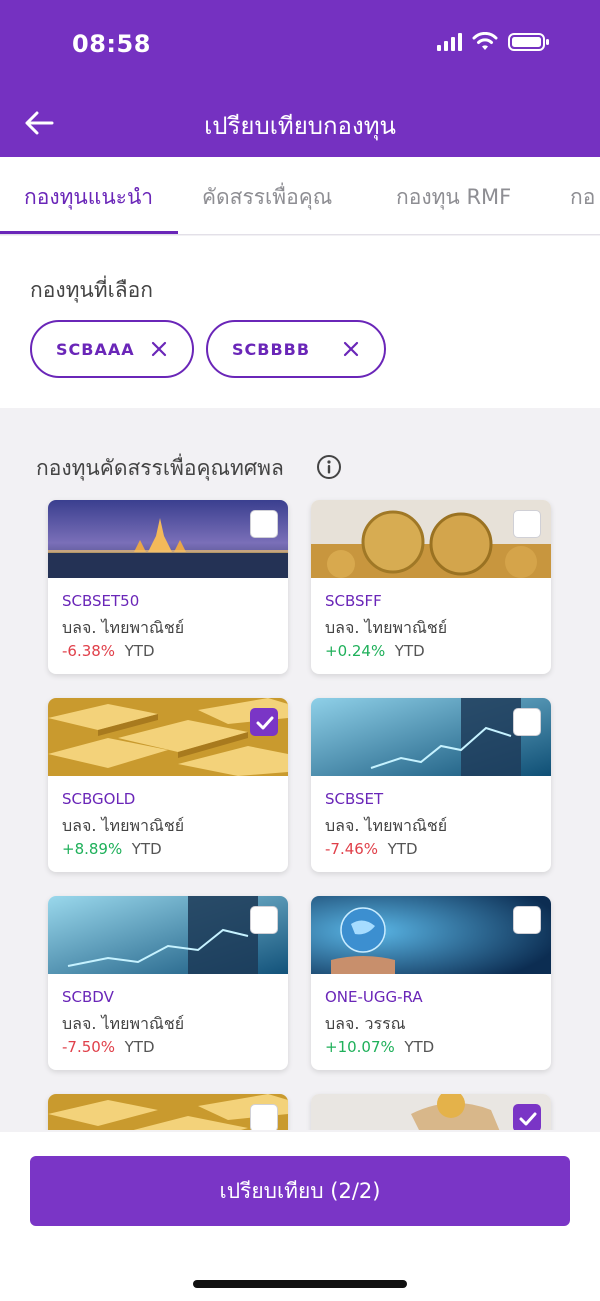 The image size is (600, 1301). I want to click on fund-performance: +0.24% YTD, so click(375, 651).